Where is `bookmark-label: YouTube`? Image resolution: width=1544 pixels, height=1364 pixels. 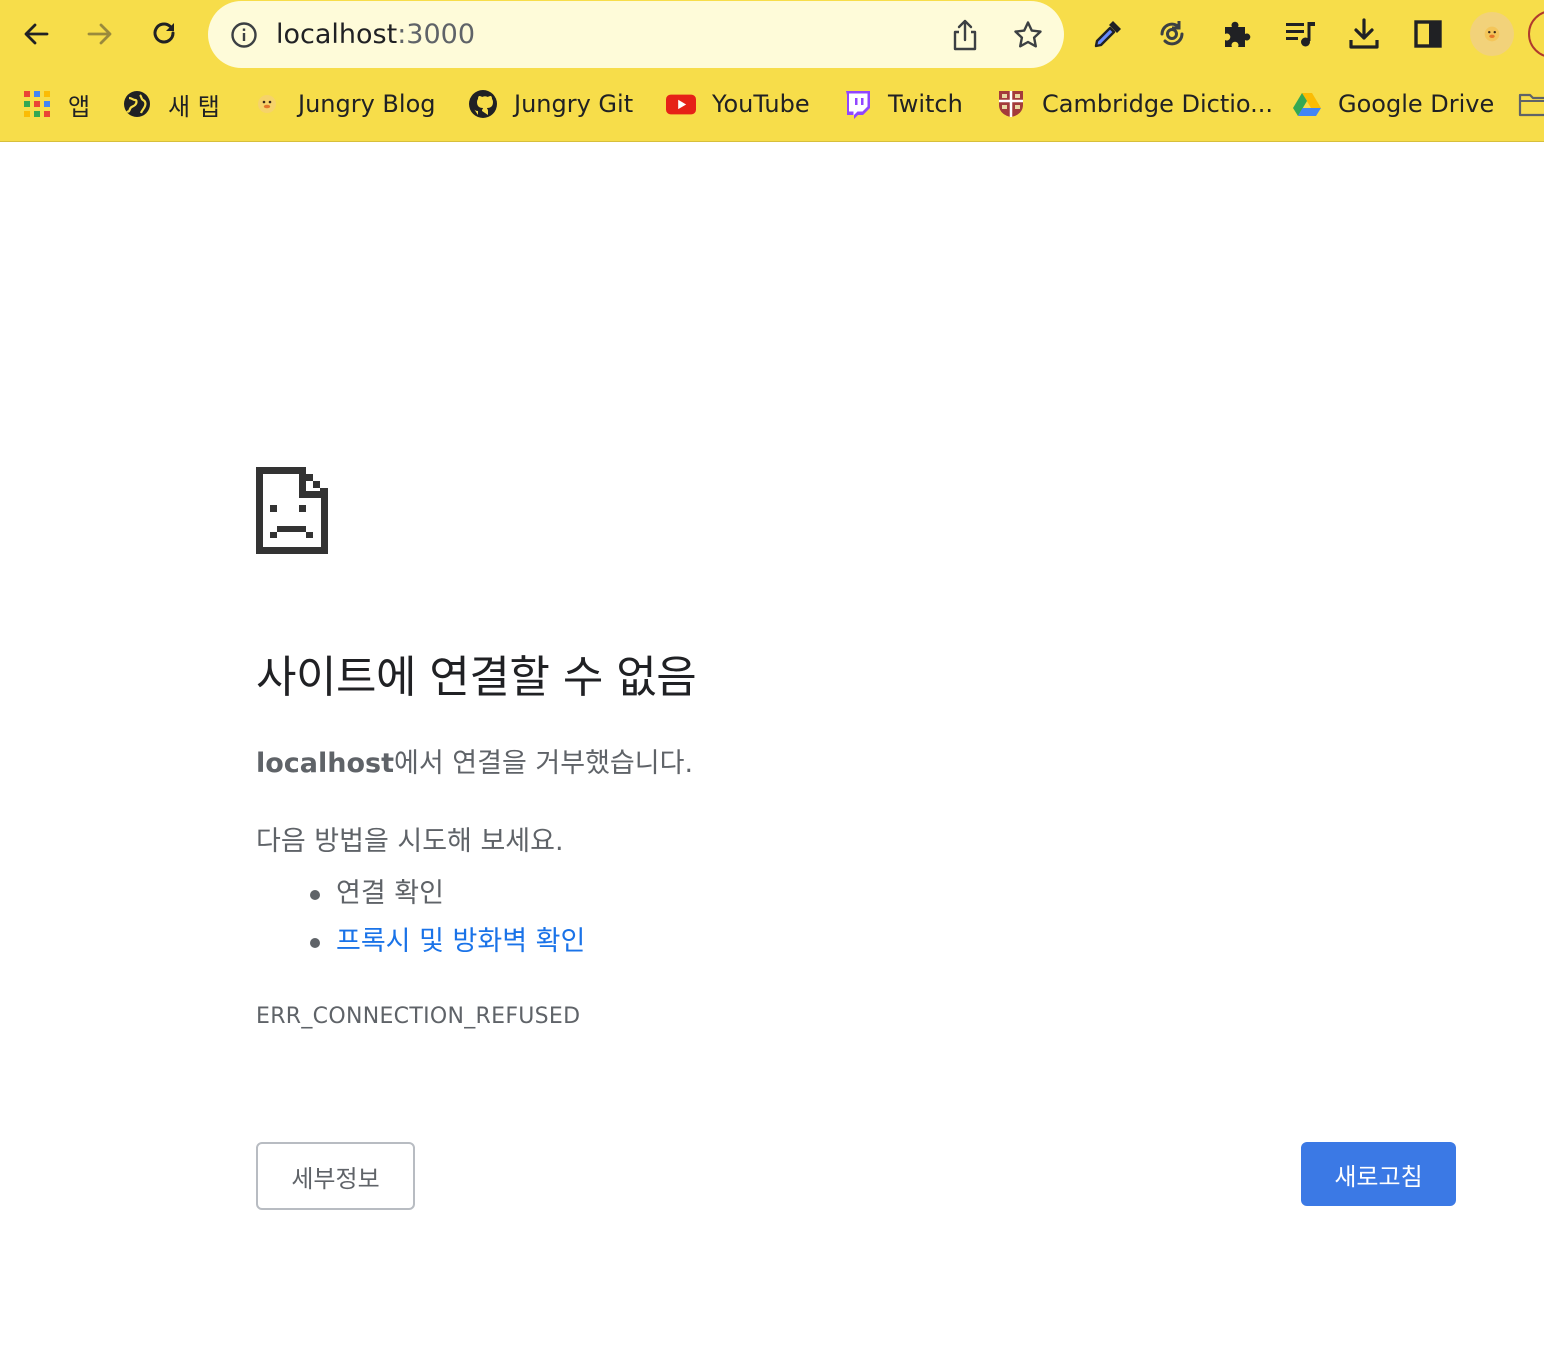 bookmark-label: YouTube is located at coordinates (761, 104).